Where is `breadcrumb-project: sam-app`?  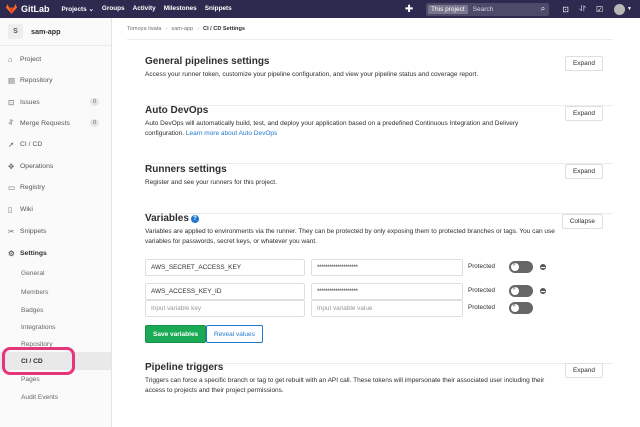 breadcrumb-project: sam-app is located at coordinates (182, 29).